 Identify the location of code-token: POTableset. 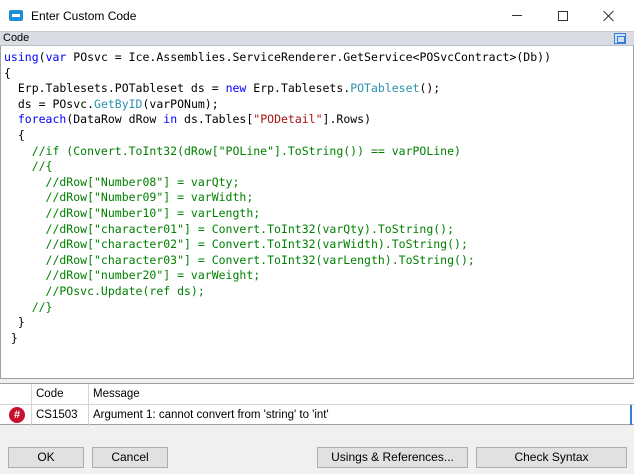
(385, 88).